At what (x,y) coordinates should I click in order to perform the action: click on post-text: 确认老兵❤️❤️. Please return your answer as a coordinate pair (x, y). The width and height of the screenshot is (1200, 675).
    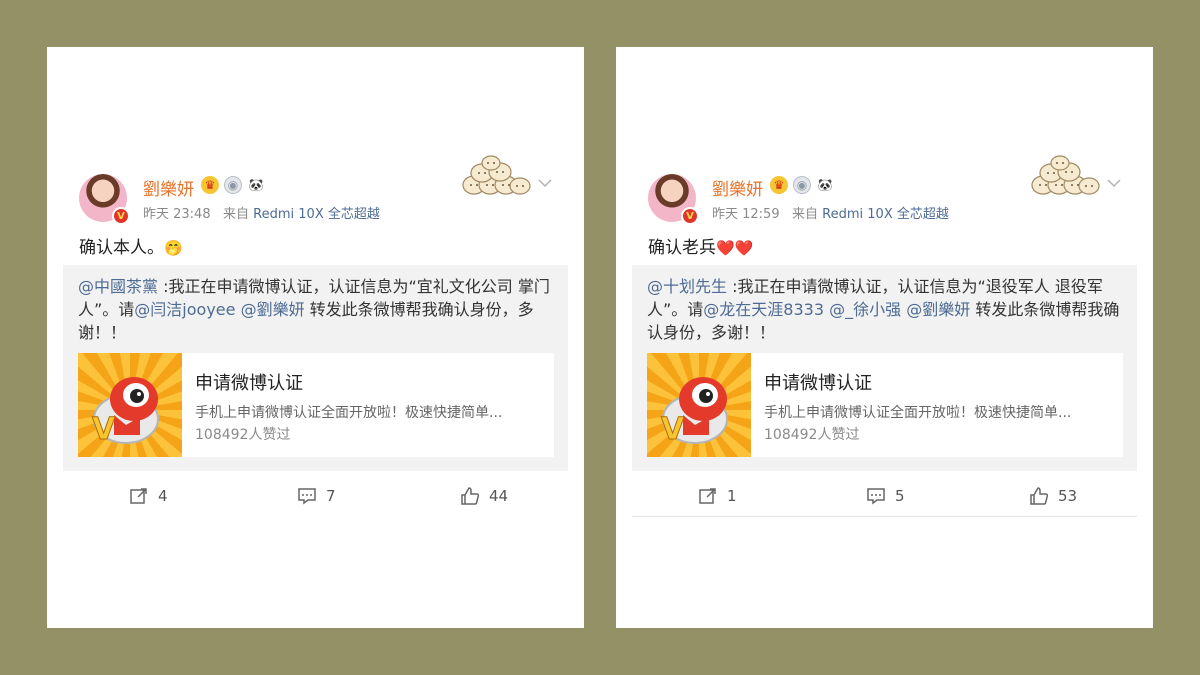
    Looking at the image, I should click on (700, 245).